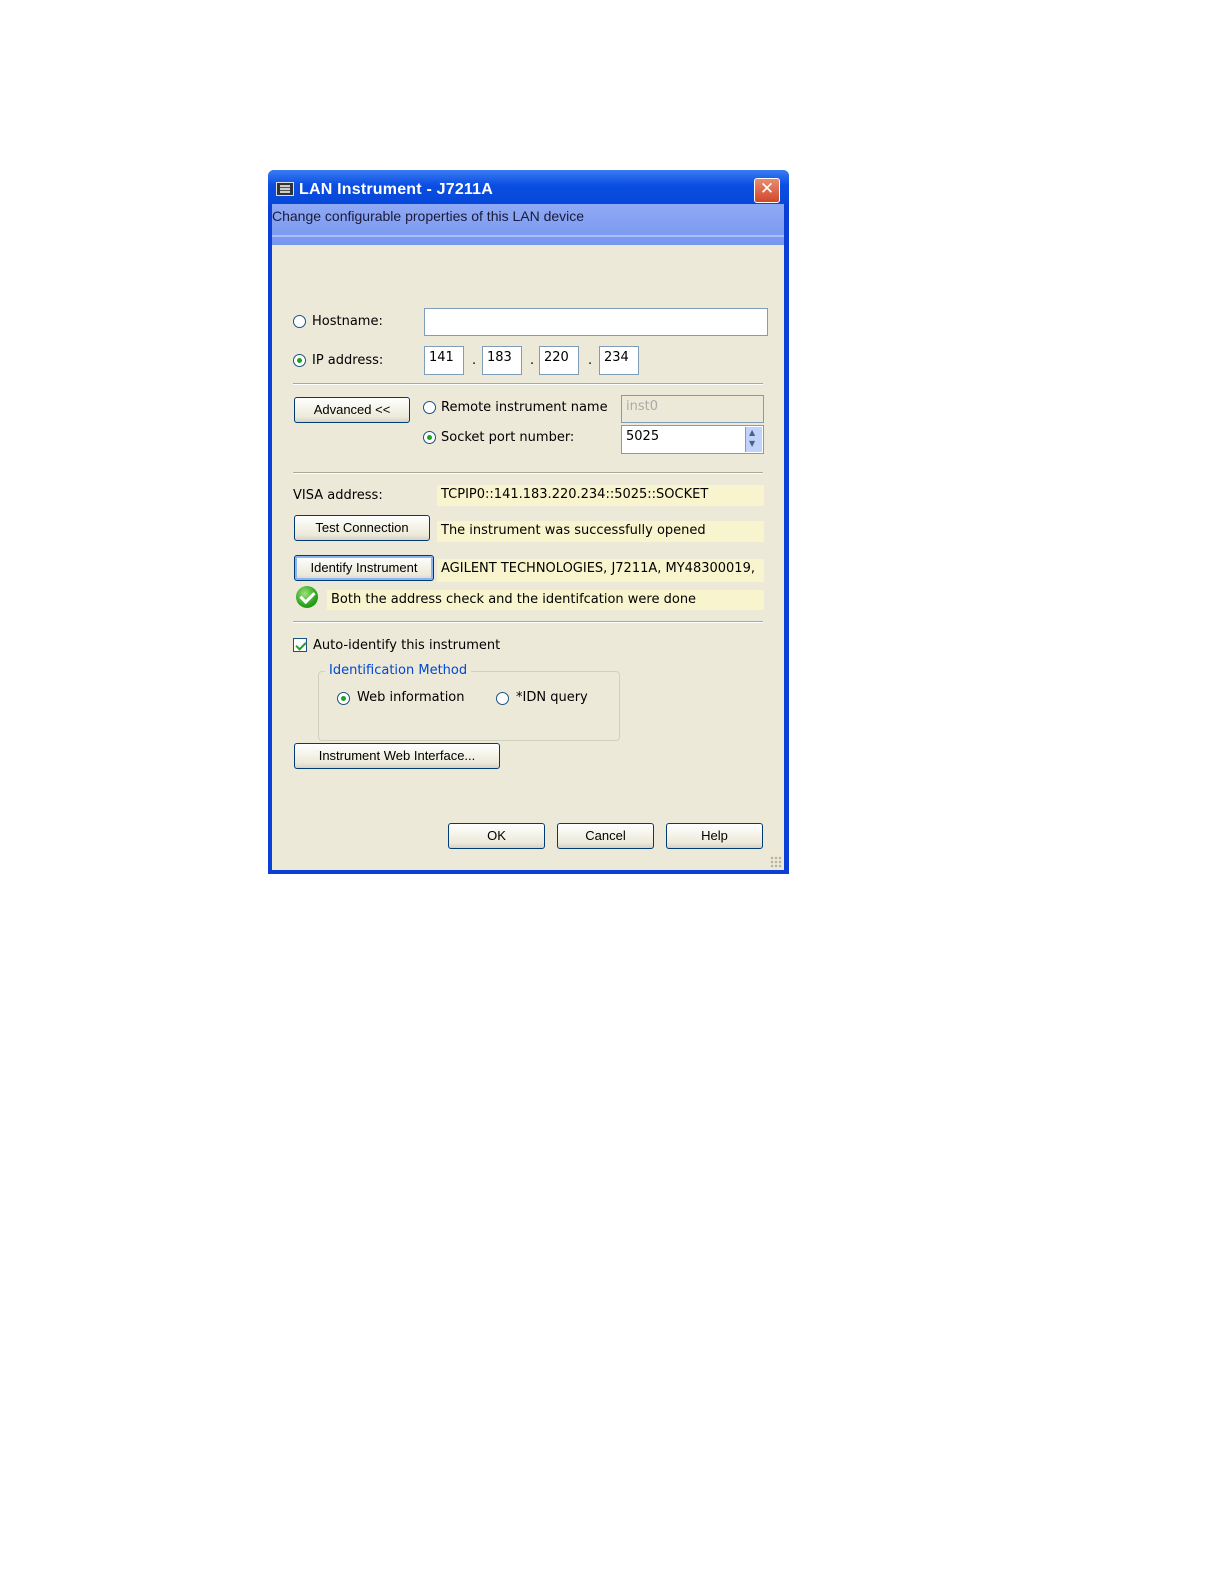 The height and width of the screenshot is (1584, 1224). I want to click on auto-identify-checkbox, so click(300, 645).